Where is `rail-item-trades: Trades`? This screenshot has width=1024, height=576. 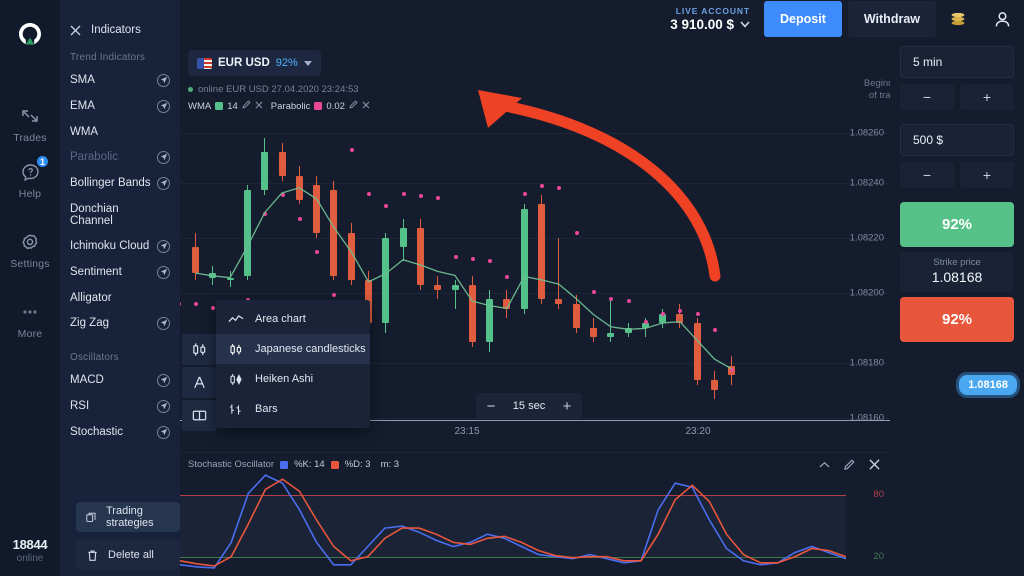 rail-item-trades: Trades is located at coordinates (30, 122).